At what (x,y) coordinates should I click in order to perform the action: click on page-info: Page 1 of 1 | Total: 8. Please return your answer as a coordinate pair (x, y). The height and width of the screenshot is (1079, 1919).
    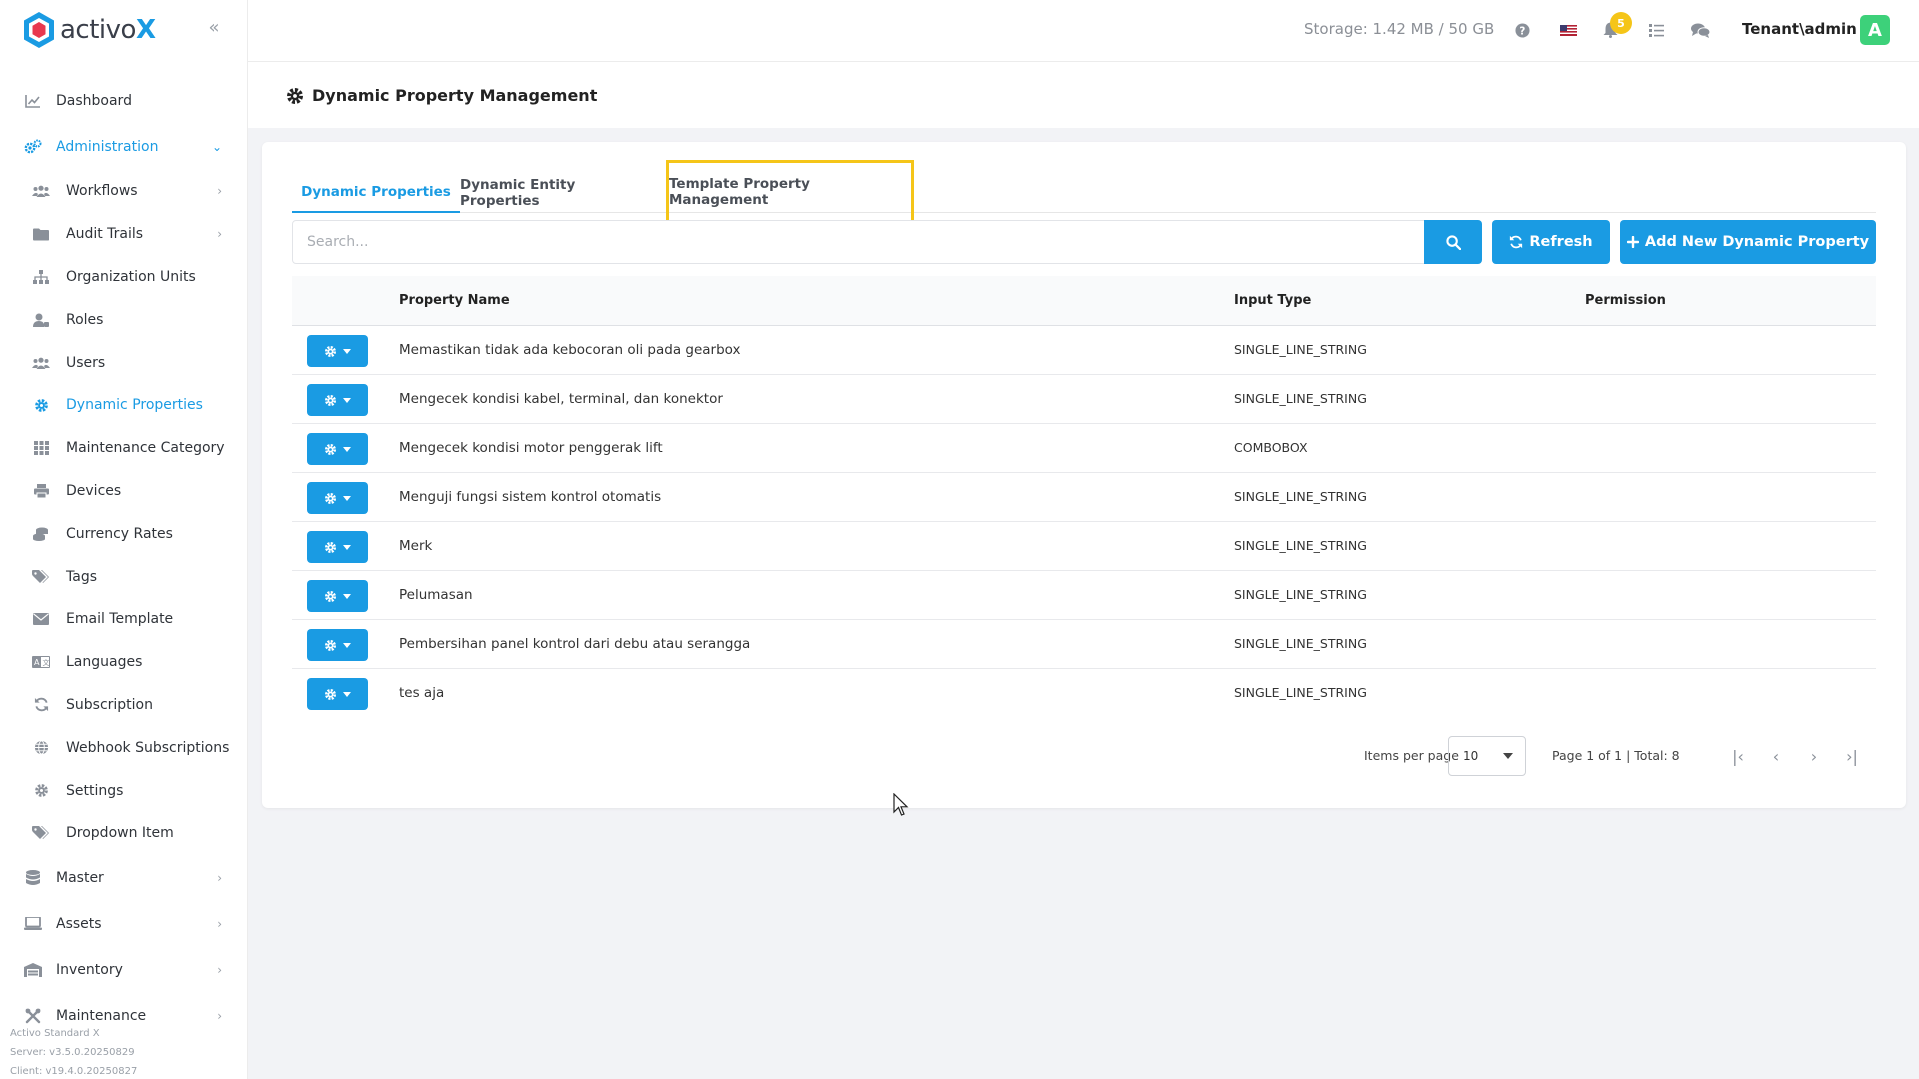
    Looking at the image, I should click on (1616, 755).